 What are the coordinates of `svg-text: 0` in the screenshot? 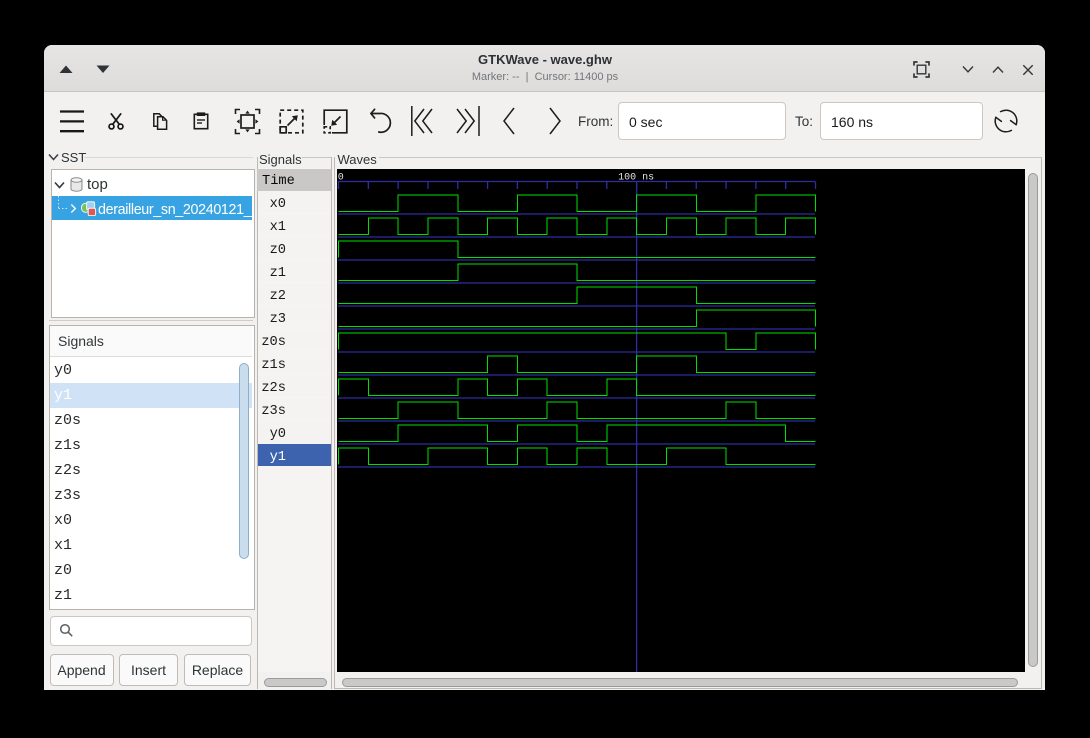 It's located at (341, 178).